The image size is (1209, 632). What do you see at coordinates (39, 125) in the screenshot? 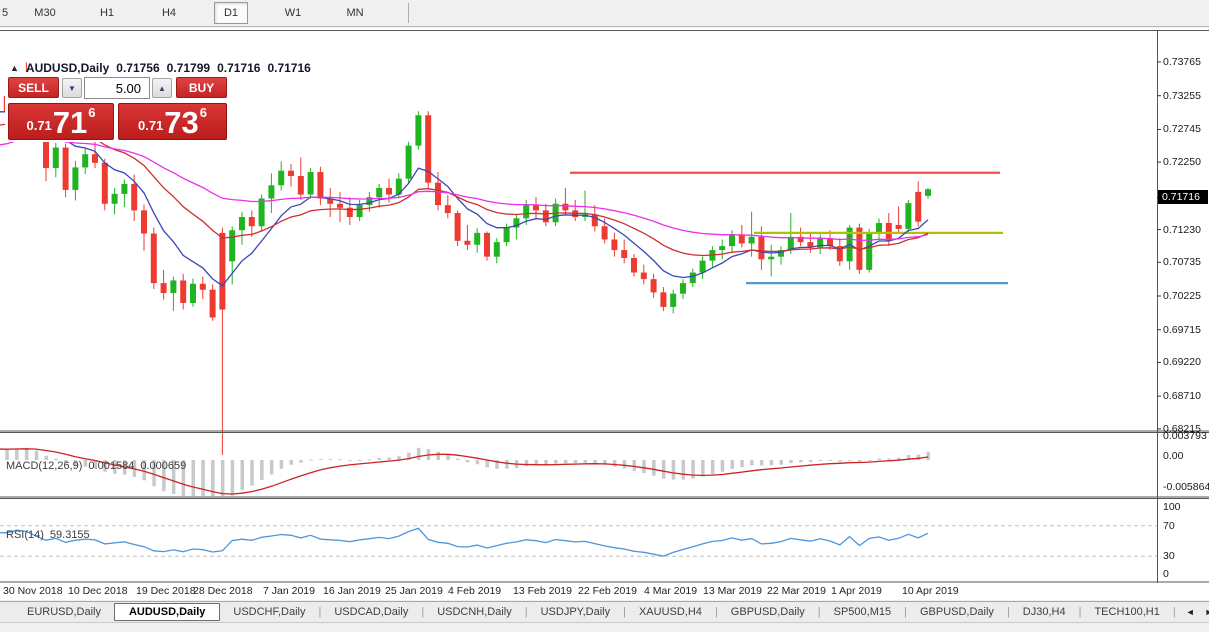
I see `sell-price-prefix: 0.71` at bounding box center [39, 125].